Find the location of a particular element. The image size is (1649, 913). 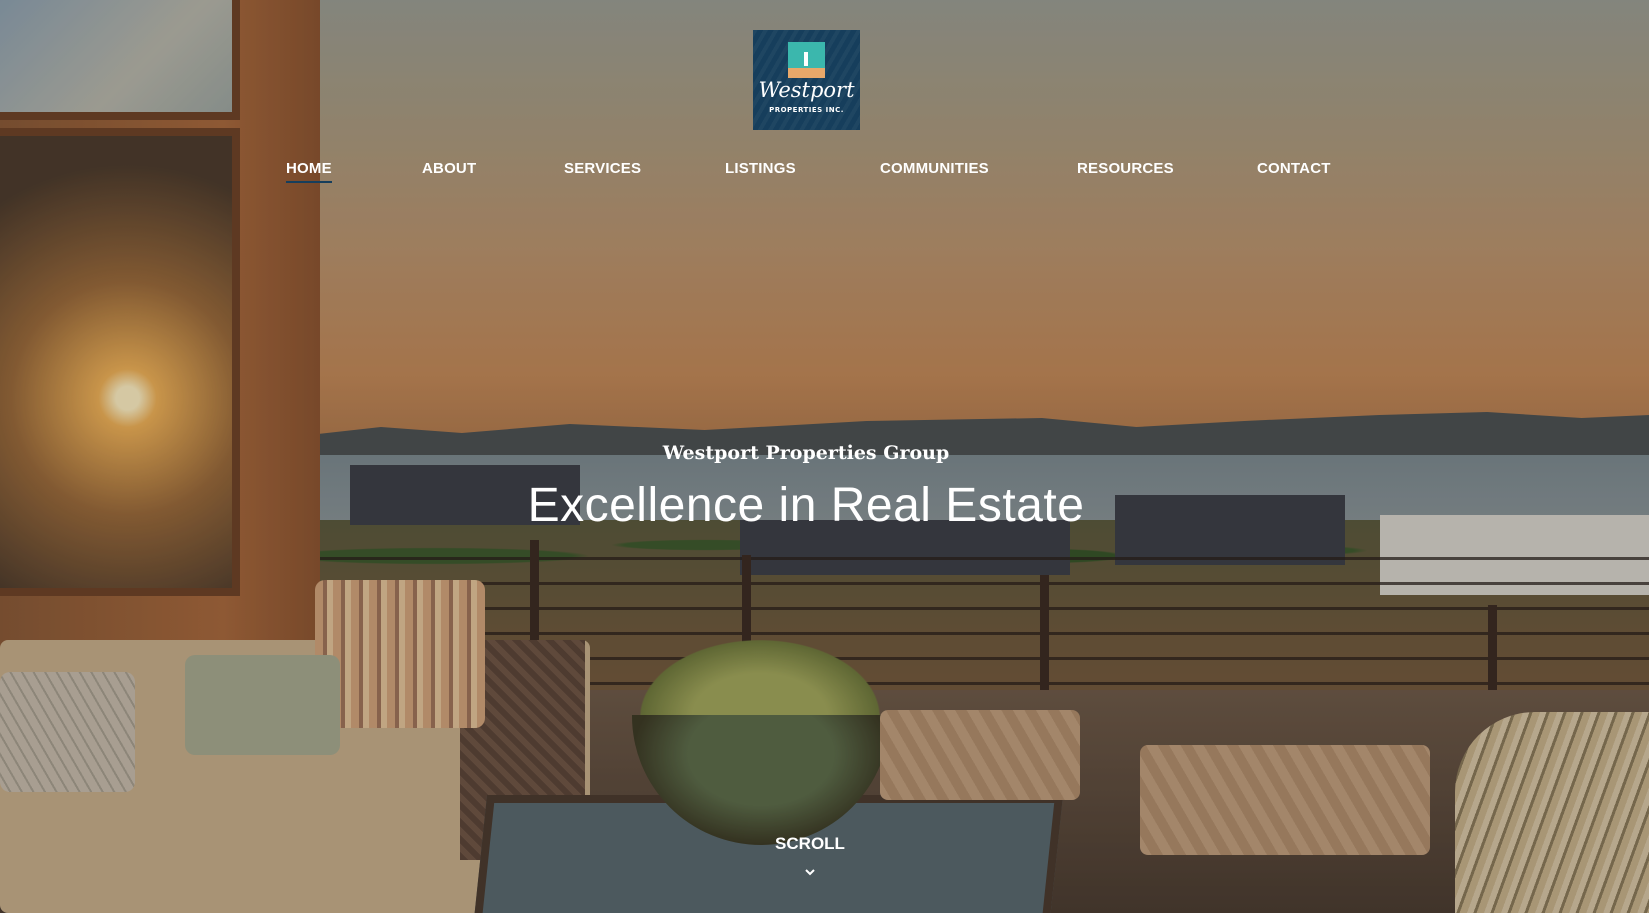

nav-item-contact: CONTACT is located at coordinates (1294, 170).